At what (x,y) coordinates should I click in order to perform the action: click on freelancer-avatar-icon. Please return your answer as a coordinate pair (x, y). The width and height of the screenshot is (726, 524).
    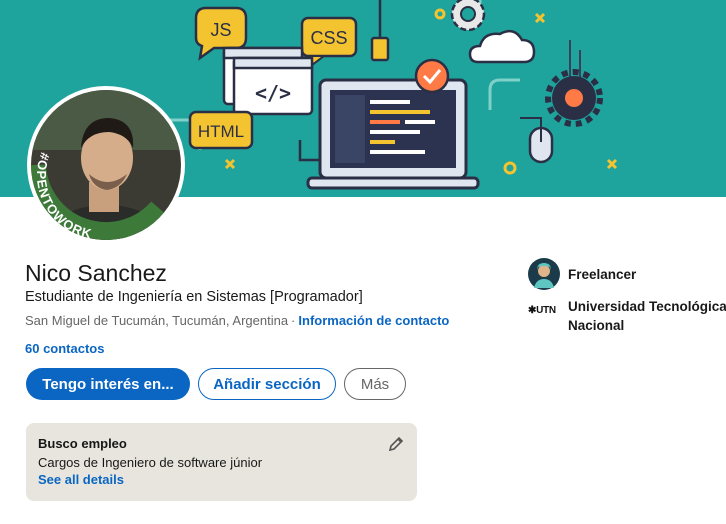
    Looking at the image, I should click on (544, 274).